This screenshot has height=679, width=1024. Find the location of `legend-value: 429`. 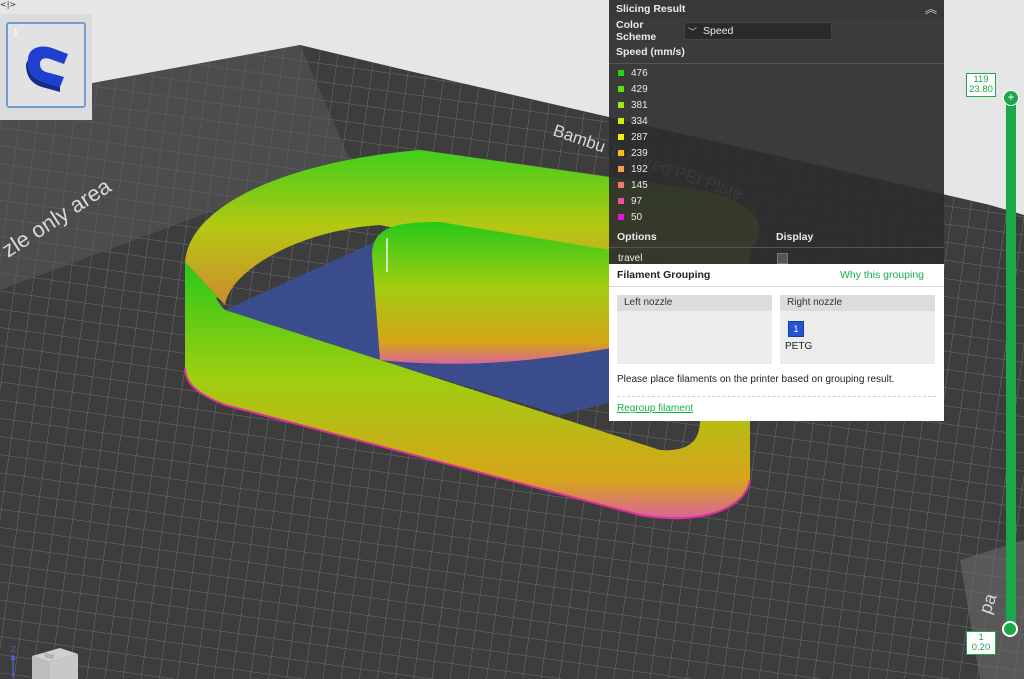

legend-value: 429 is located at coordinates (639, 89).